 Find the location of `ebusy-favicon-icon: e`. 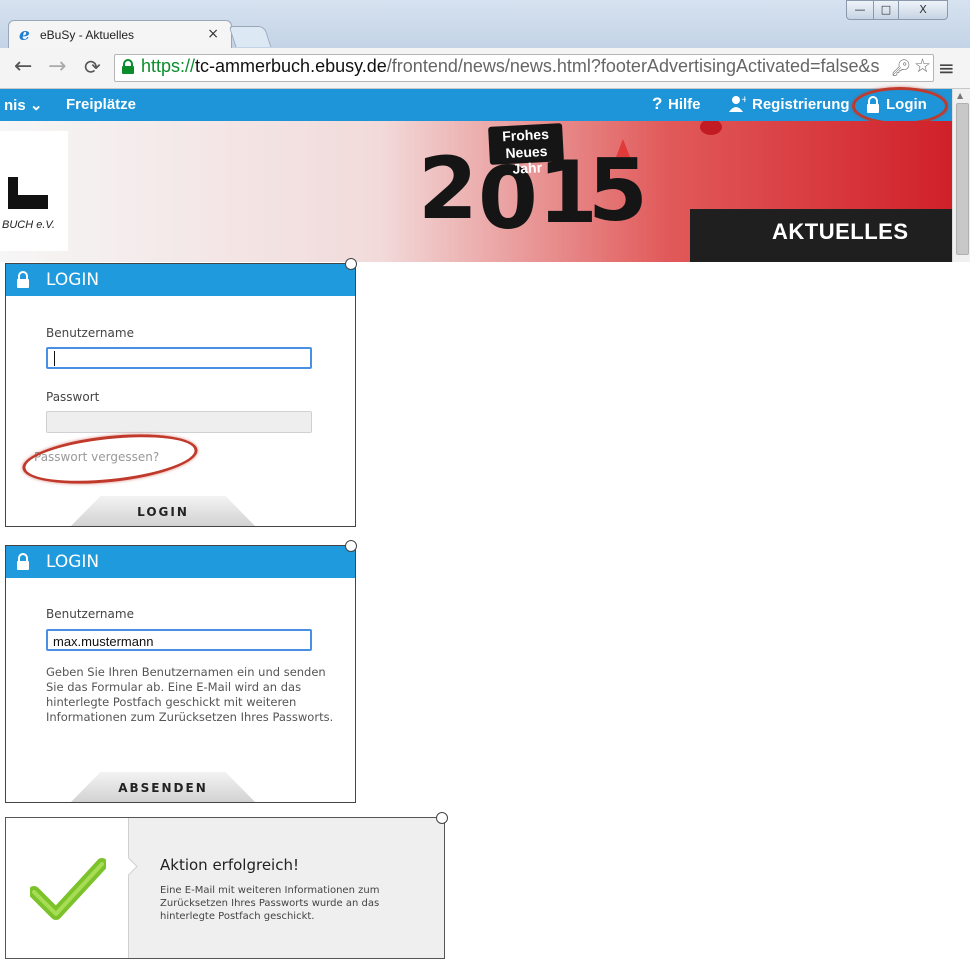

ebusy-favicon-icon: e is located at coordinates (24, 35).